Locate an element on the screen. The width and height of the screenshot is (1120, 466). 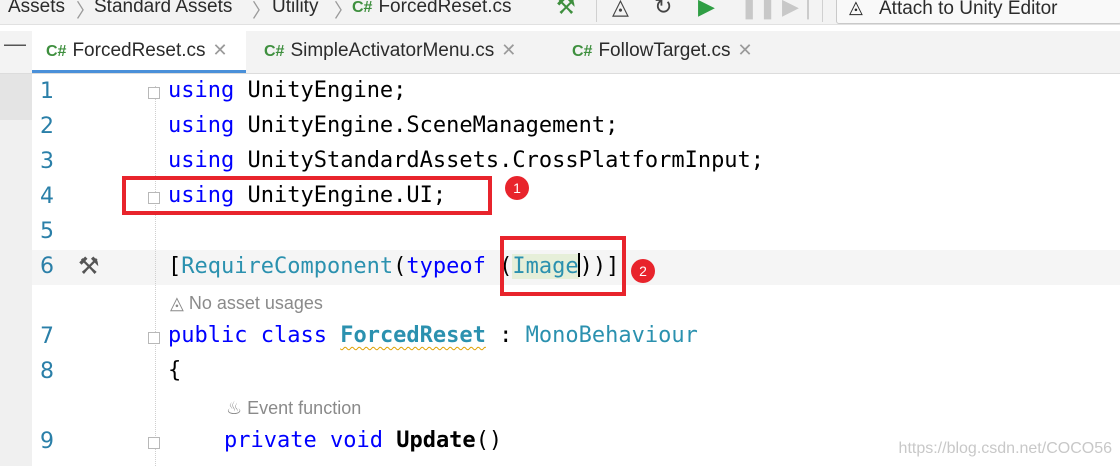
breadcrumb-item-utility: Utility is located at coordinates (295, 9).